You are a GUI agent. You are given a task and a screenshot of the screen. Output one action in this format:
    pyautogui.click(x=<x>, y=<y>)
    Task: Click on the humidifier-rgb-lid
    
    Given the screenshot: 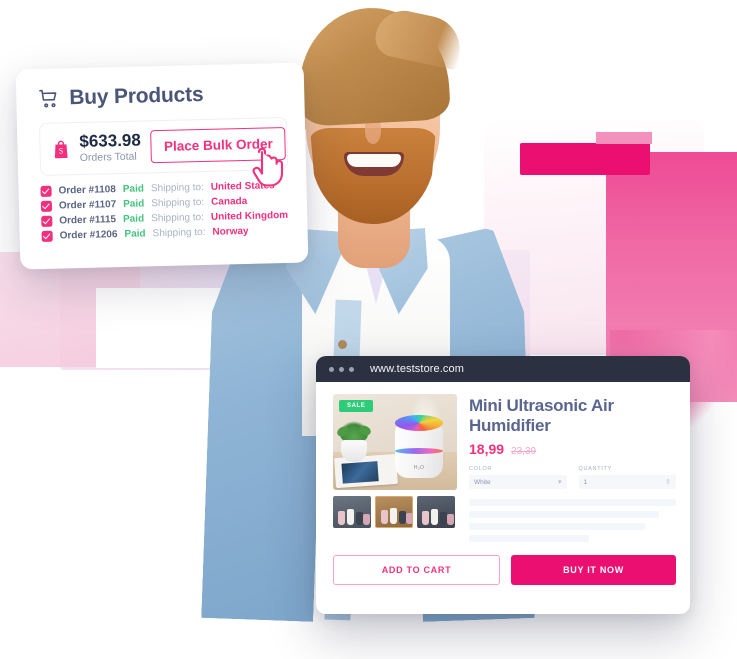 What is the action you would take?
    pyautogui.click(x=419, y=423)
    